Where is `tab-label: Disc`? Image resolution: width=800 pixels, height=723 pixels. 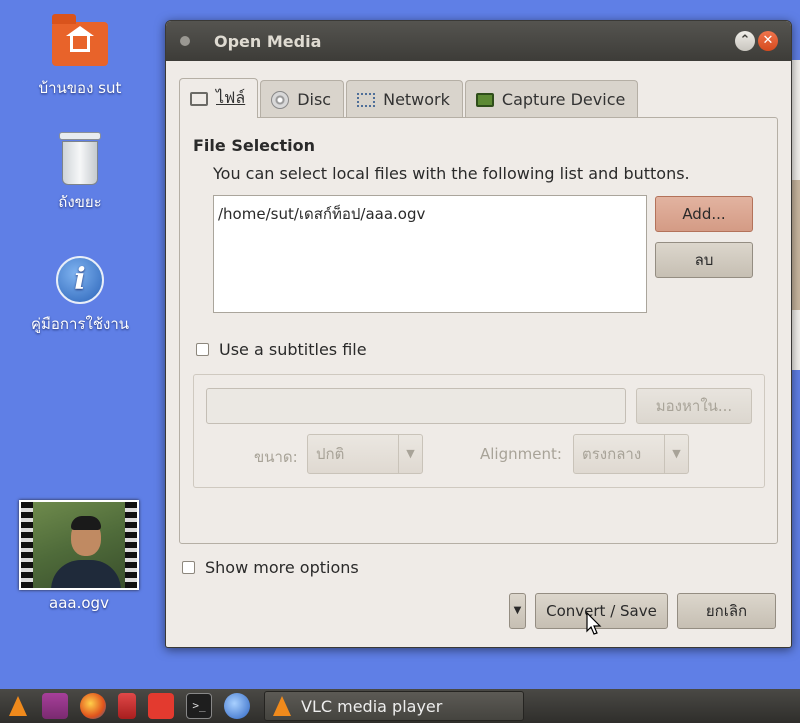 tab-label: Disc is located at coordinates (314, 99).